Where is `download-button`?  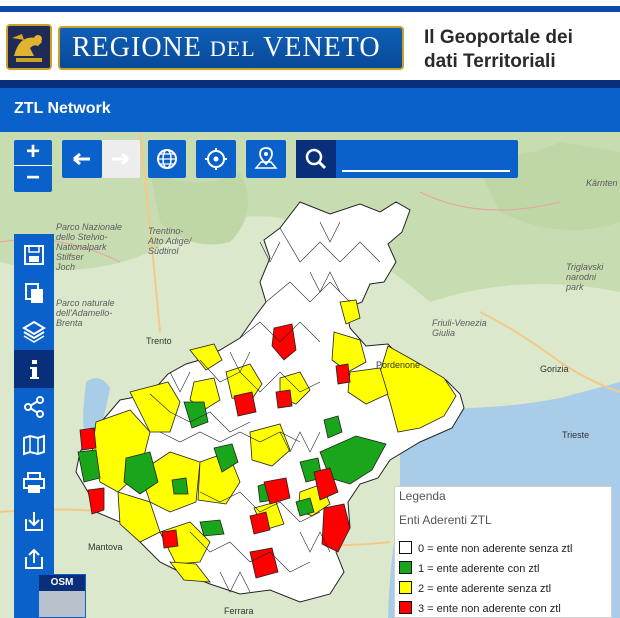 download-button is located at coordinates (34, 521).